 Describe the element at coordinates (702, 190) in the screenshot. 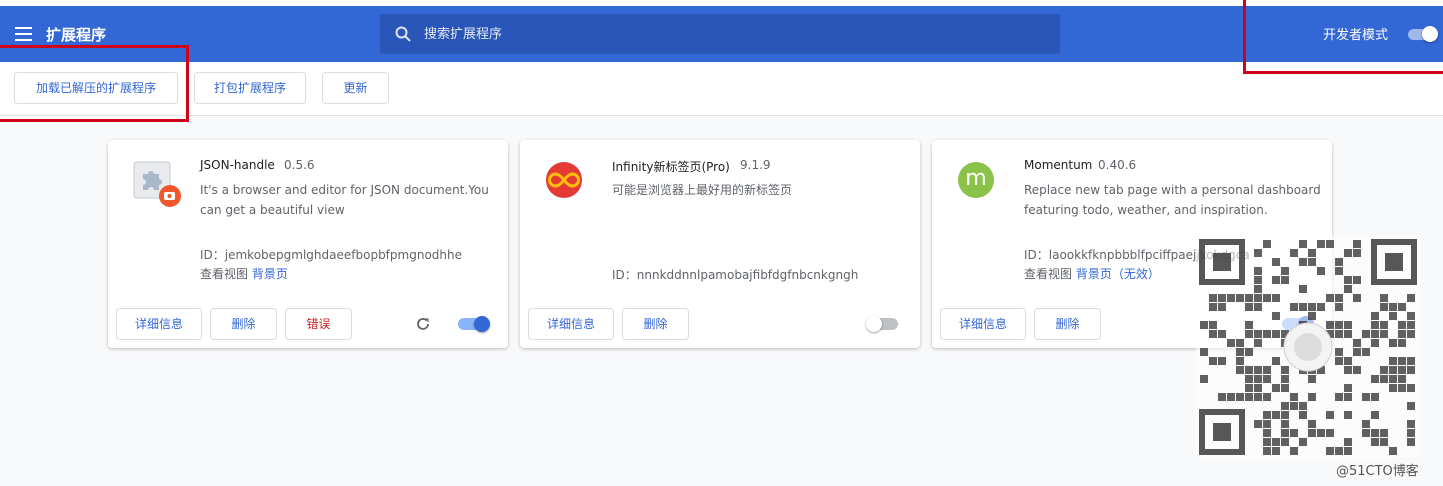

I see `extension-description: 可能是浏览器上最好用的新标签页` at that location.